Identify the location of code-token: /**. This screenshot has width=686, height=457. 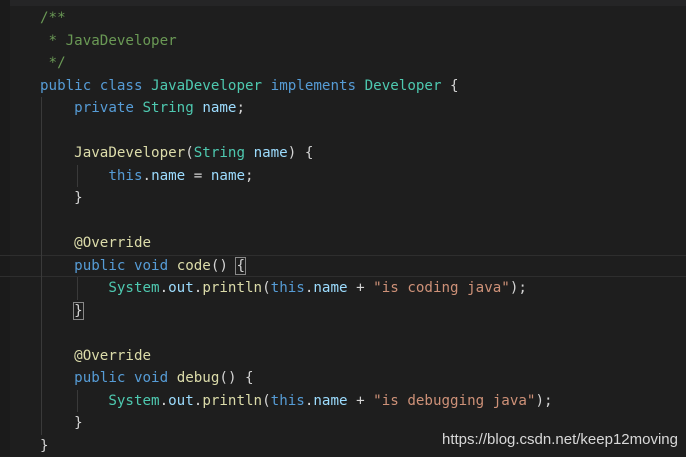
(53, 18).